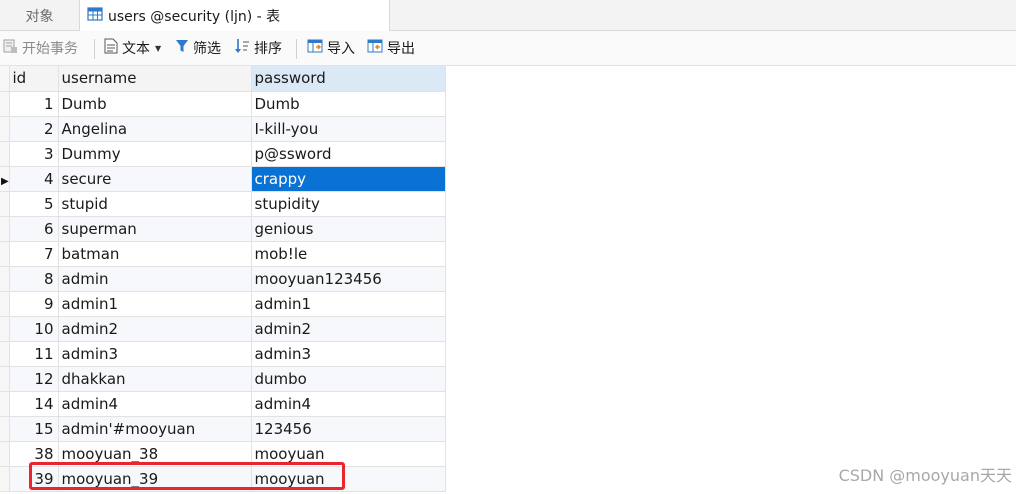 This screenshot has height=494, width=1016. Describe the element at coordinates (155, 179) in the screenshot. I see `cell-username: secure` at that location.